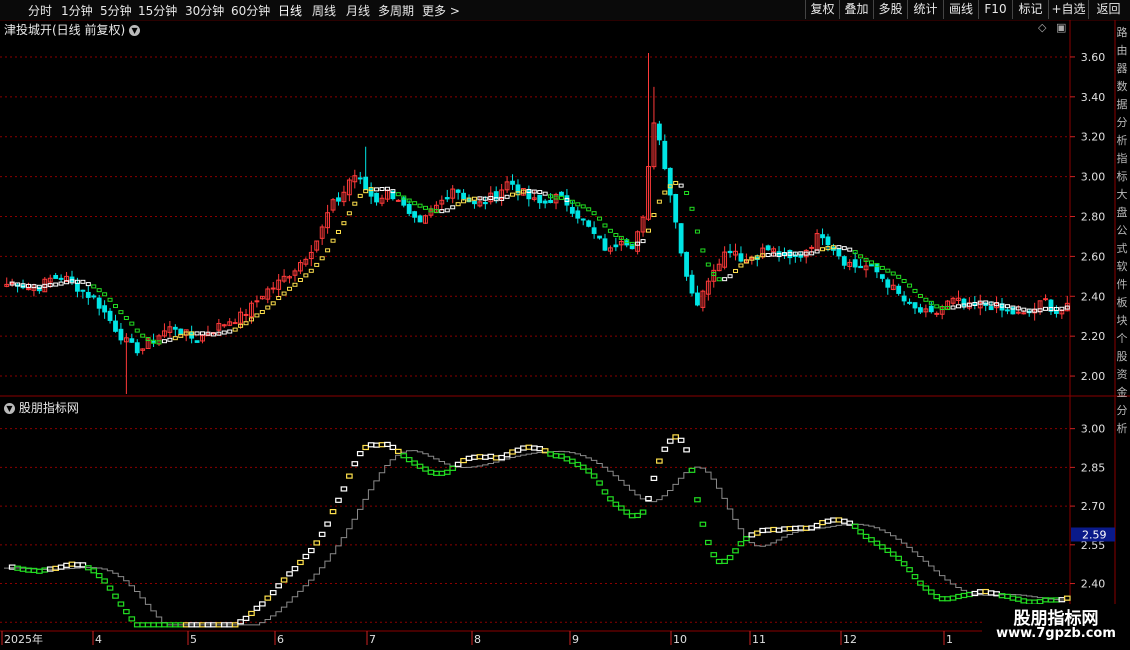 This screenshot has width=1130, height=650. What do you see at coordinates (1094, 534) in the screenshot?
I see `value-box-label: 2.59` at bounding box center [1094, 534].